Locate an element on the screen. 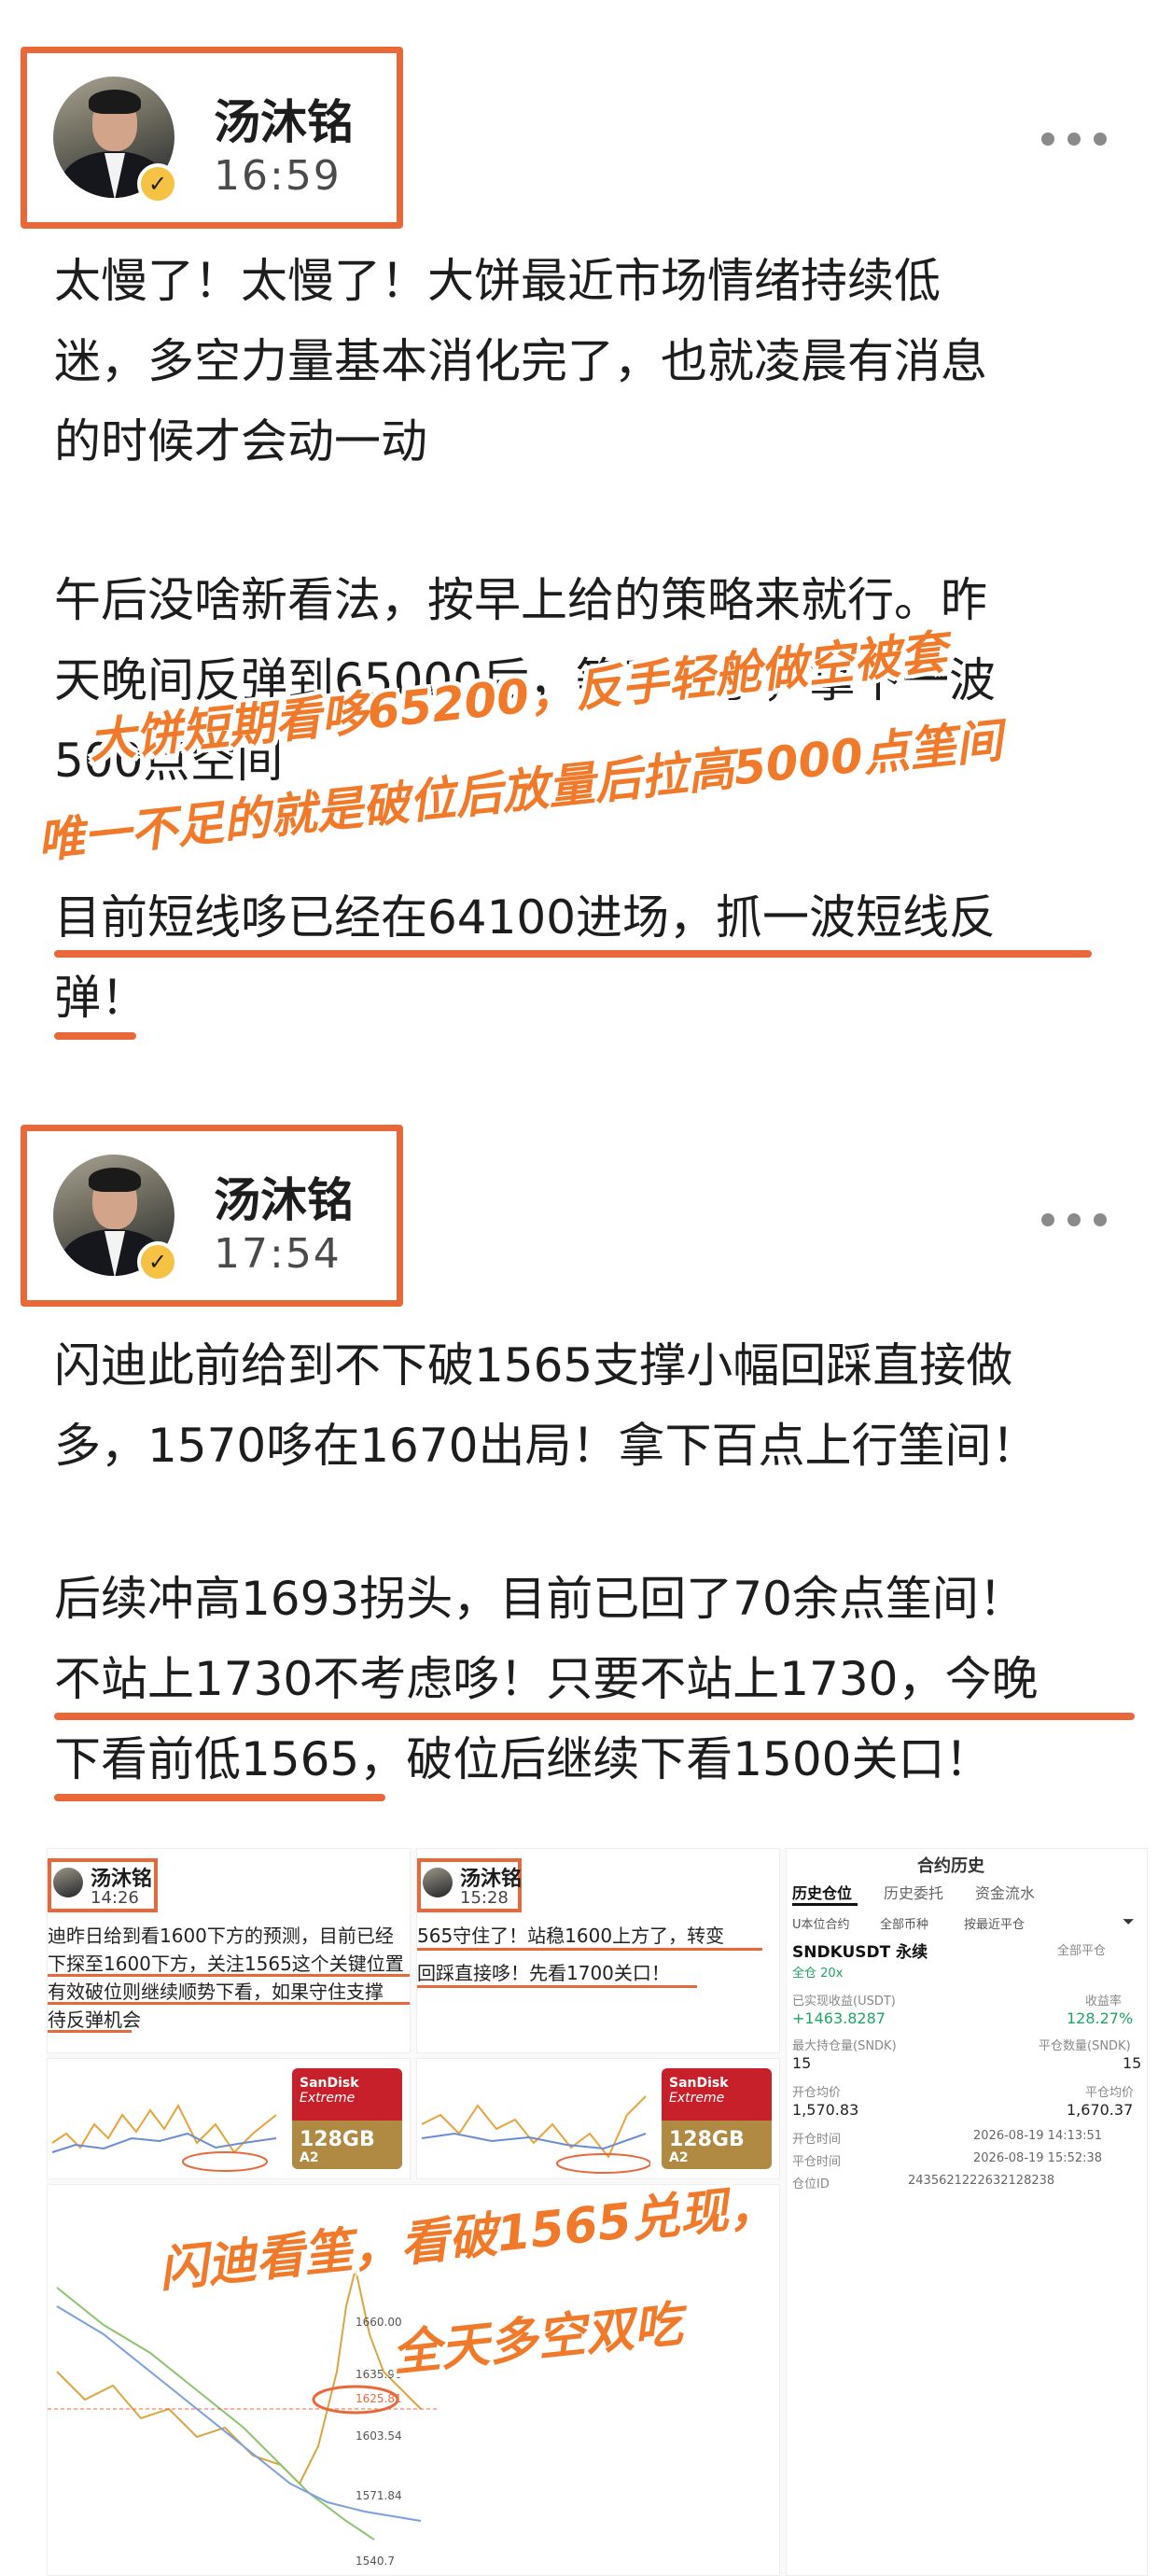  pnl-value: +1463.8287 is located at coordinates (839, 2018).